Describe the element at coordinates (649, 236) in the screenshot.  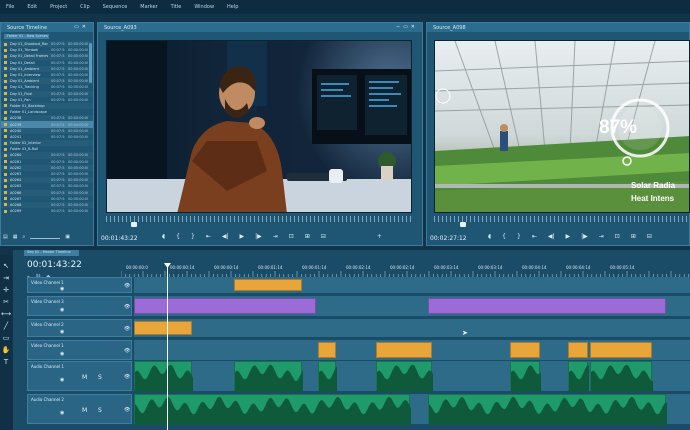
I see `overwrite-icon-2: ⊟` at that location.